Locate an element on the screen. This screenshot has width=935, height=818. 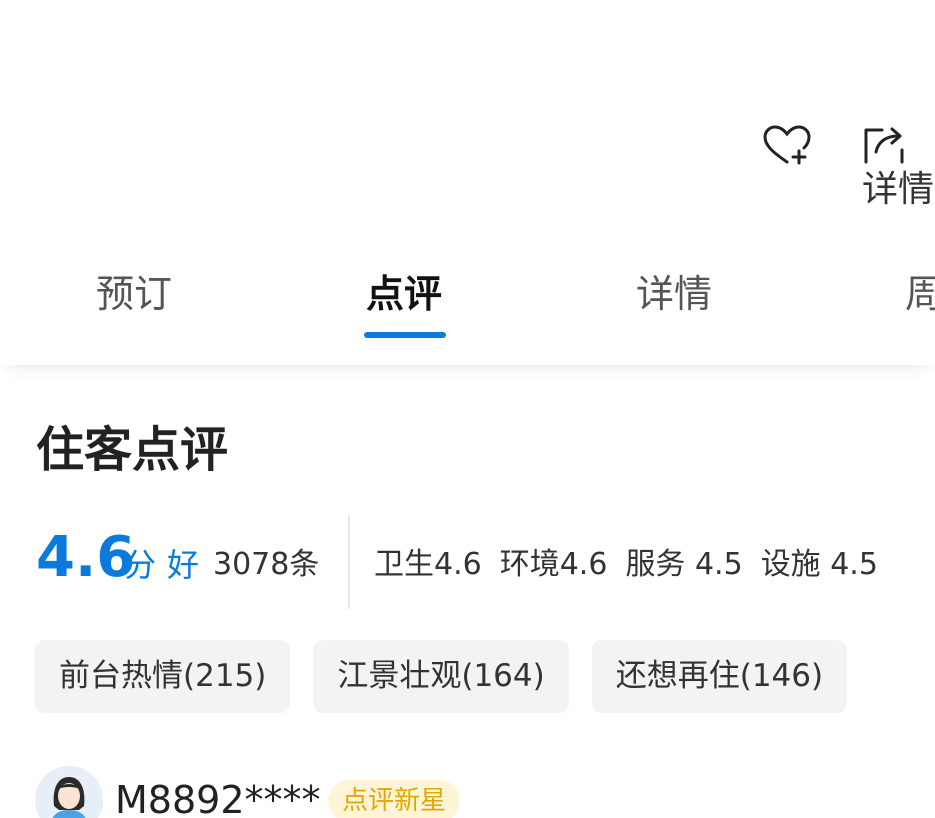
tab-booking: 预订 is located at coordinates (134, 300).